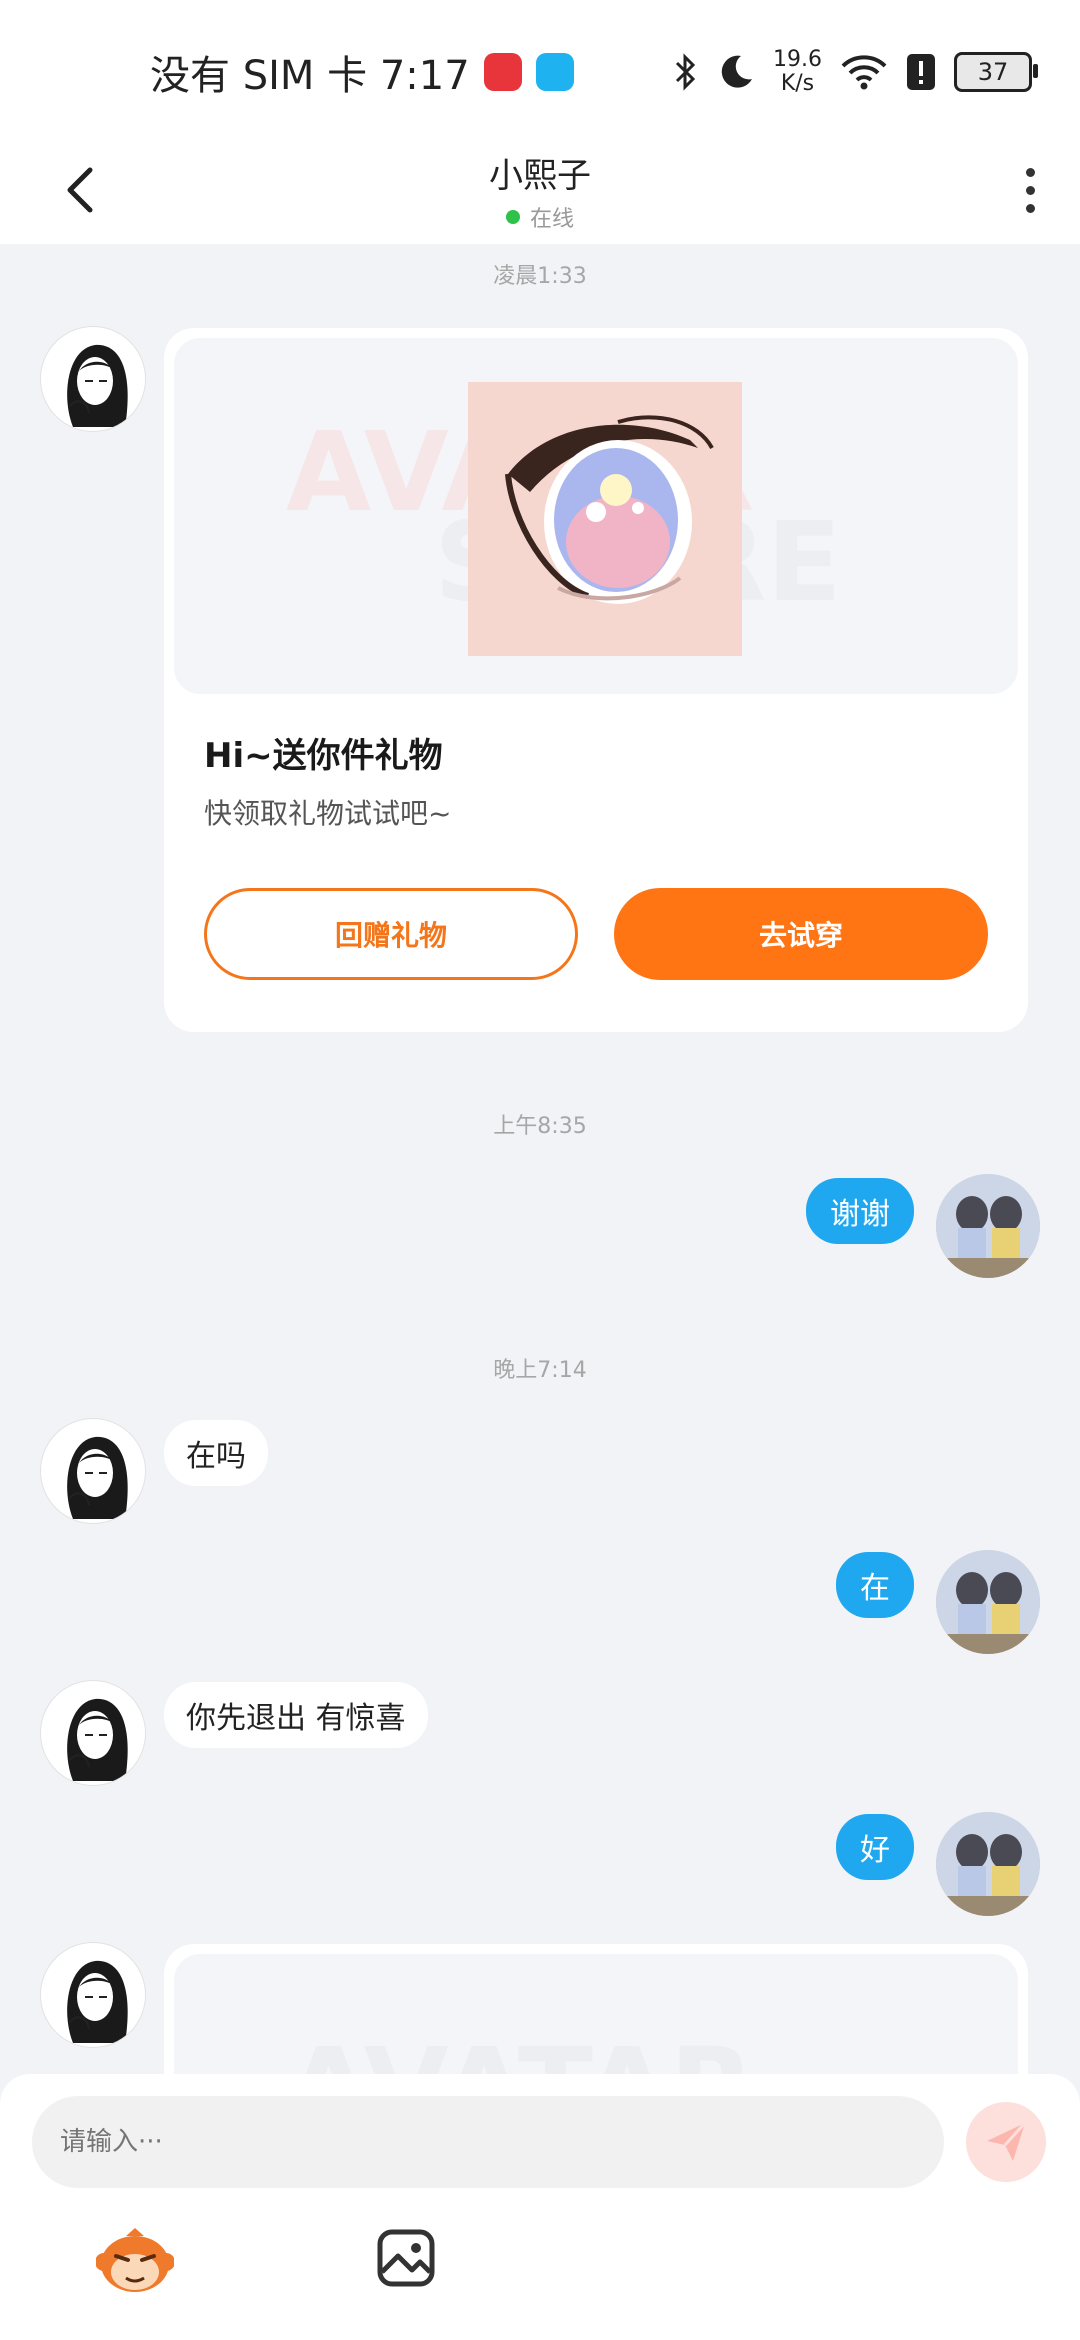 Image resolution: width=1080 pixels, height=2340 pixels. Describe the element at coordinates (554, 72) in the screenshot. I see `cloud-notification-icon` at that location.